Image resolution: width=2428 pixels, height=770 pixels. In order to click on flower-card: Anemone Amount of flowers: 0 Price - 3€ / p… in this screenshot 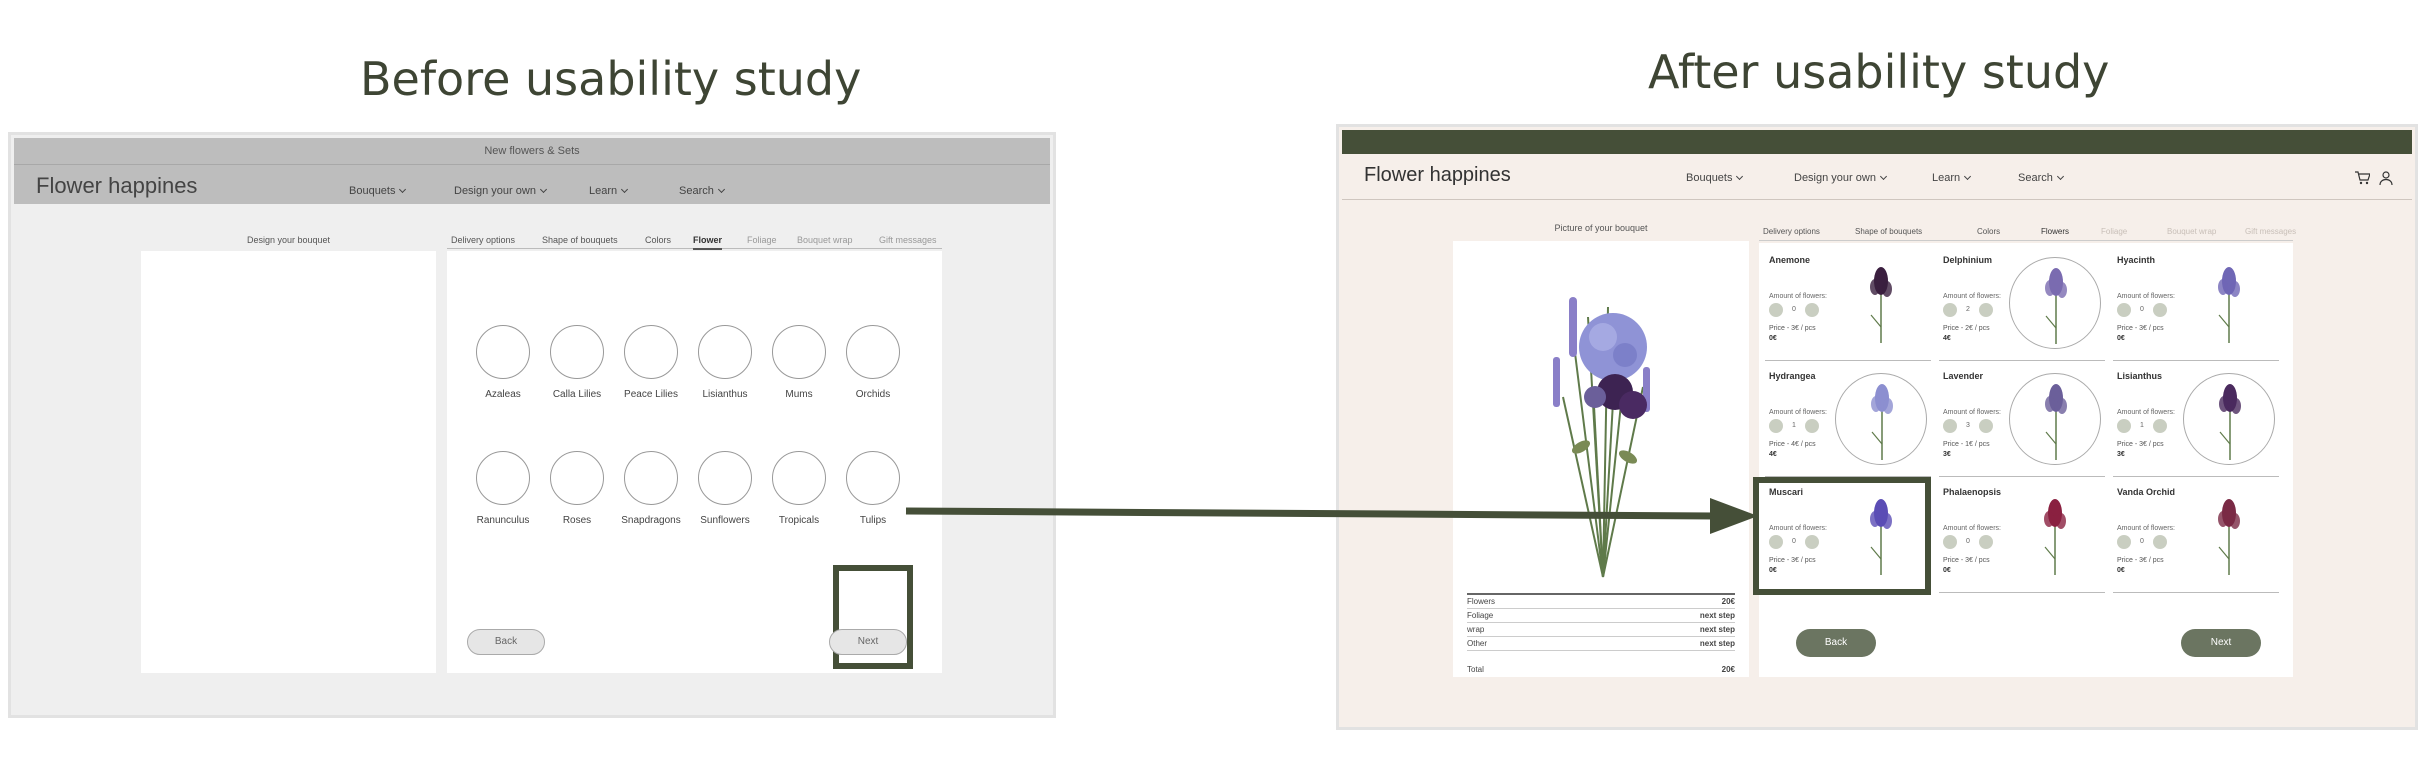, I will do `click(1848, 308)`.